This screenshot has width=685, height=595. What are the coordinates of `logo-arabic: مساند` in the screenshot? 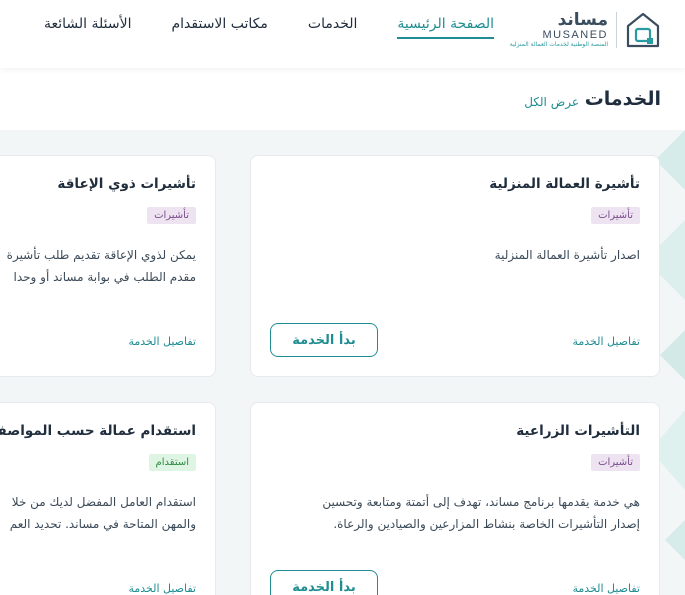 It's located at (582, 20).